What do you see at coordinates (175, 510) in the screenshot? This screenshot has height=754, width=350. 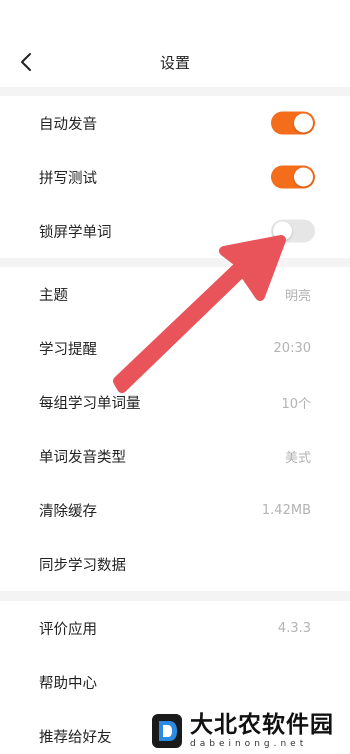 I see `setting-row-clear-cache: 清除缓存 1.42MB` at bounding box center [175, 510].